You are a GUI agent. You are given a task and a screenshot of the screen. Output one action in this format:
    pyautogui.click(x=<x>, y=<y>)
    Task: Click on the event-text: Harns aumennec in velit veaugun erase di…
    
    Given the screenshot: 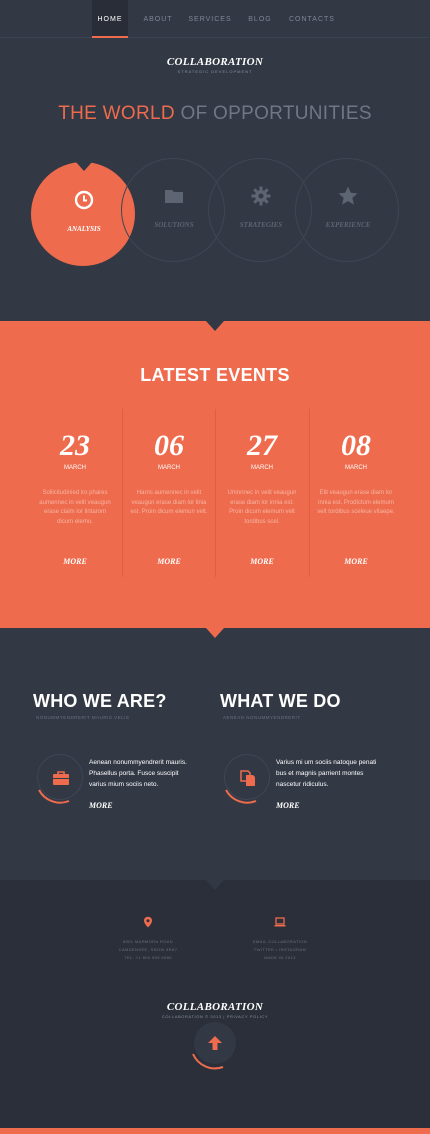 What is the action you would take?
    pyautogui.click(x=169, y=502)
    